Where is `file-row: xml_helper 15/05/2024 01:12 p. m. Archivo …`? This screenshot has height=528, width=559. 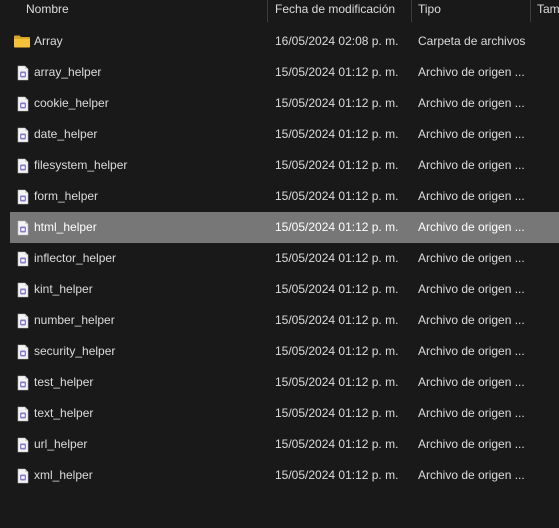
file-row: xml_helper 15/05/2024 01:12 p. m. Archivo … is located at coordinates (279, 475).